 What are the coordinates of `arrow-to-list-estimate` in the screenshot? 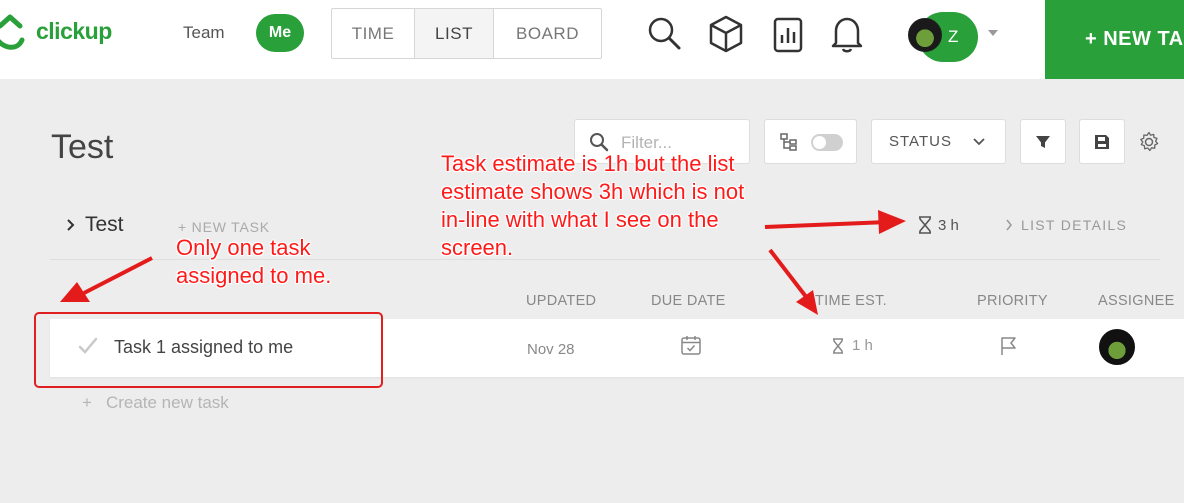 It's located at (835, 222).